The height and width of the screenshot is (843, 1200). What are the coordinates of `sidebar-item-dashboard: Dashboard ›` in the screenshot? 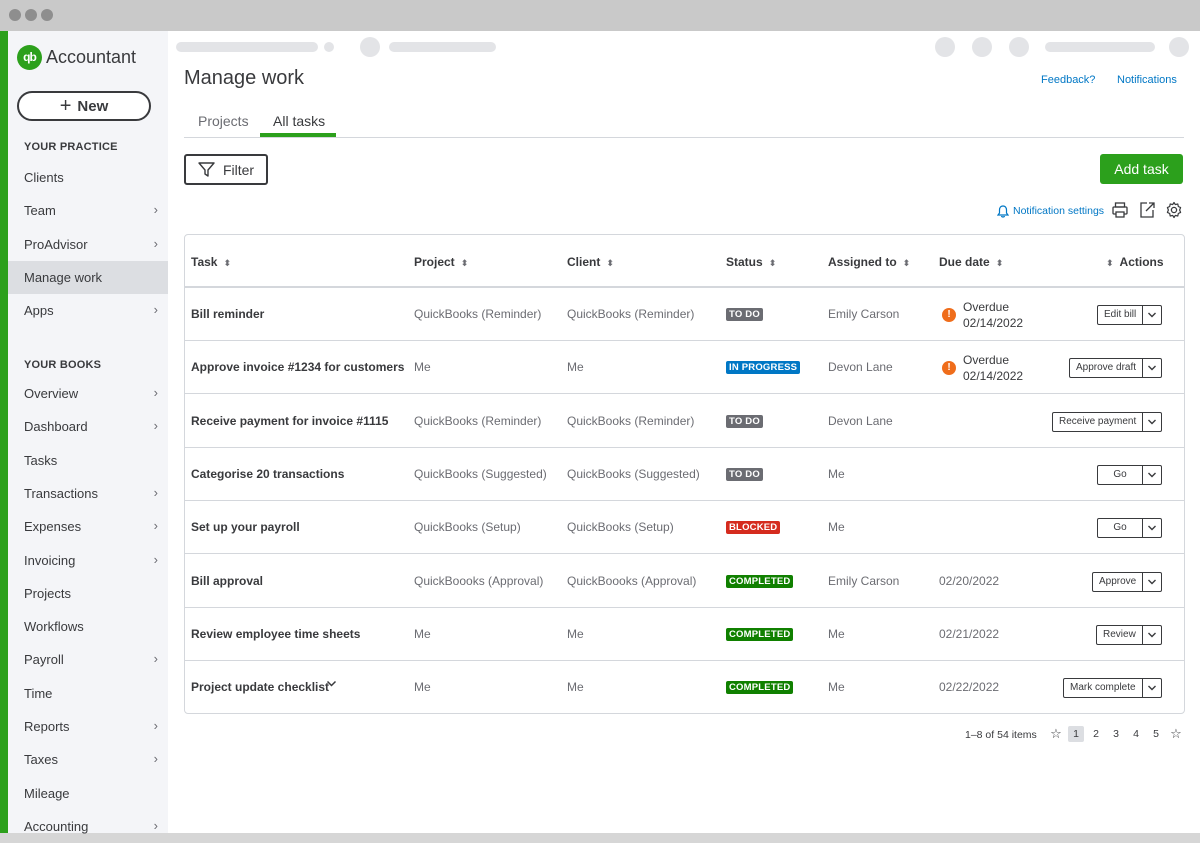 It's located at (88, 426).